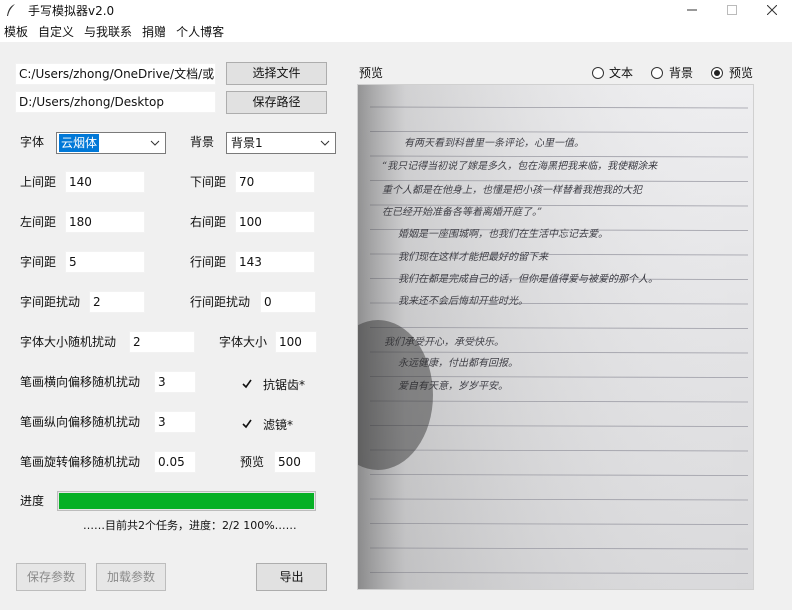 This screenshot has width=792, height=610. I want to click on background-select: 背景1, so click(281, 143).